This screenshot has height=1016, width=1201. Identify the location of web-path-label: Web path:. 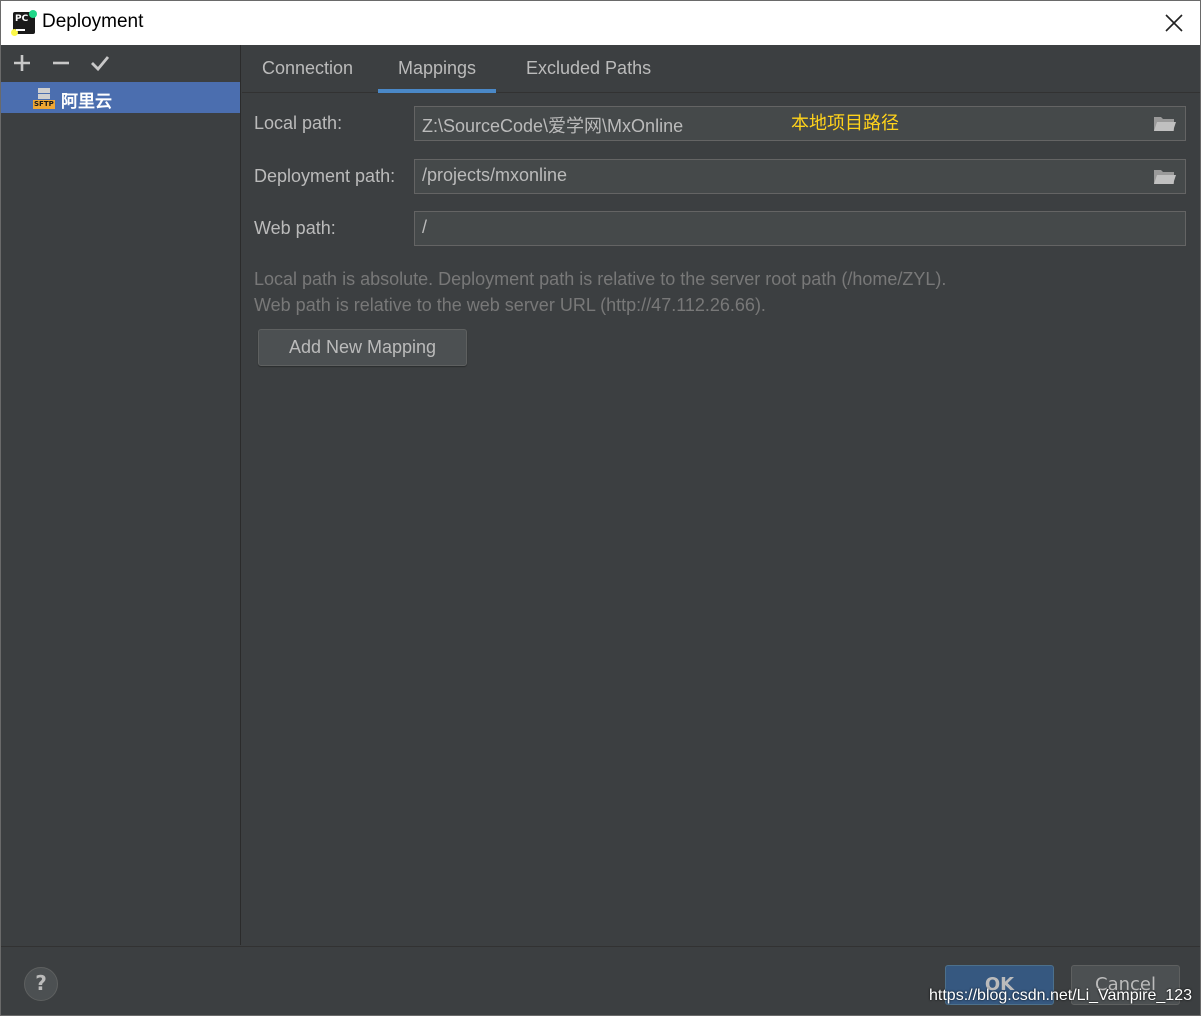
(295, 228).